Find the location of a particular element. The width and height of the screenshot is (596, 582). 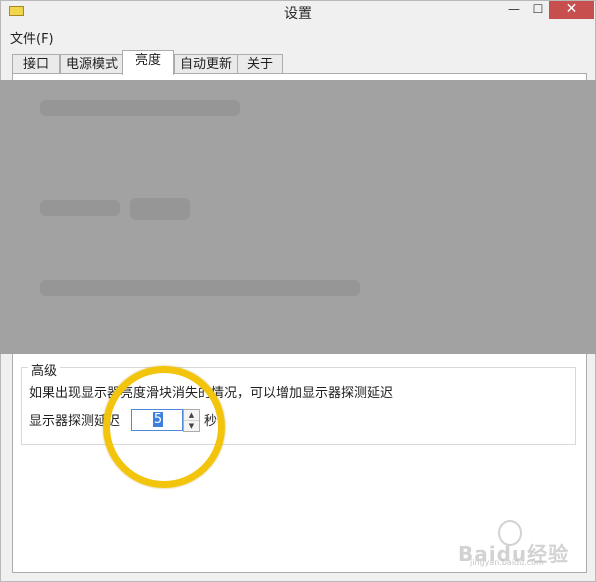

menu-file: 文件(F) is located at coordinates (32, 37).